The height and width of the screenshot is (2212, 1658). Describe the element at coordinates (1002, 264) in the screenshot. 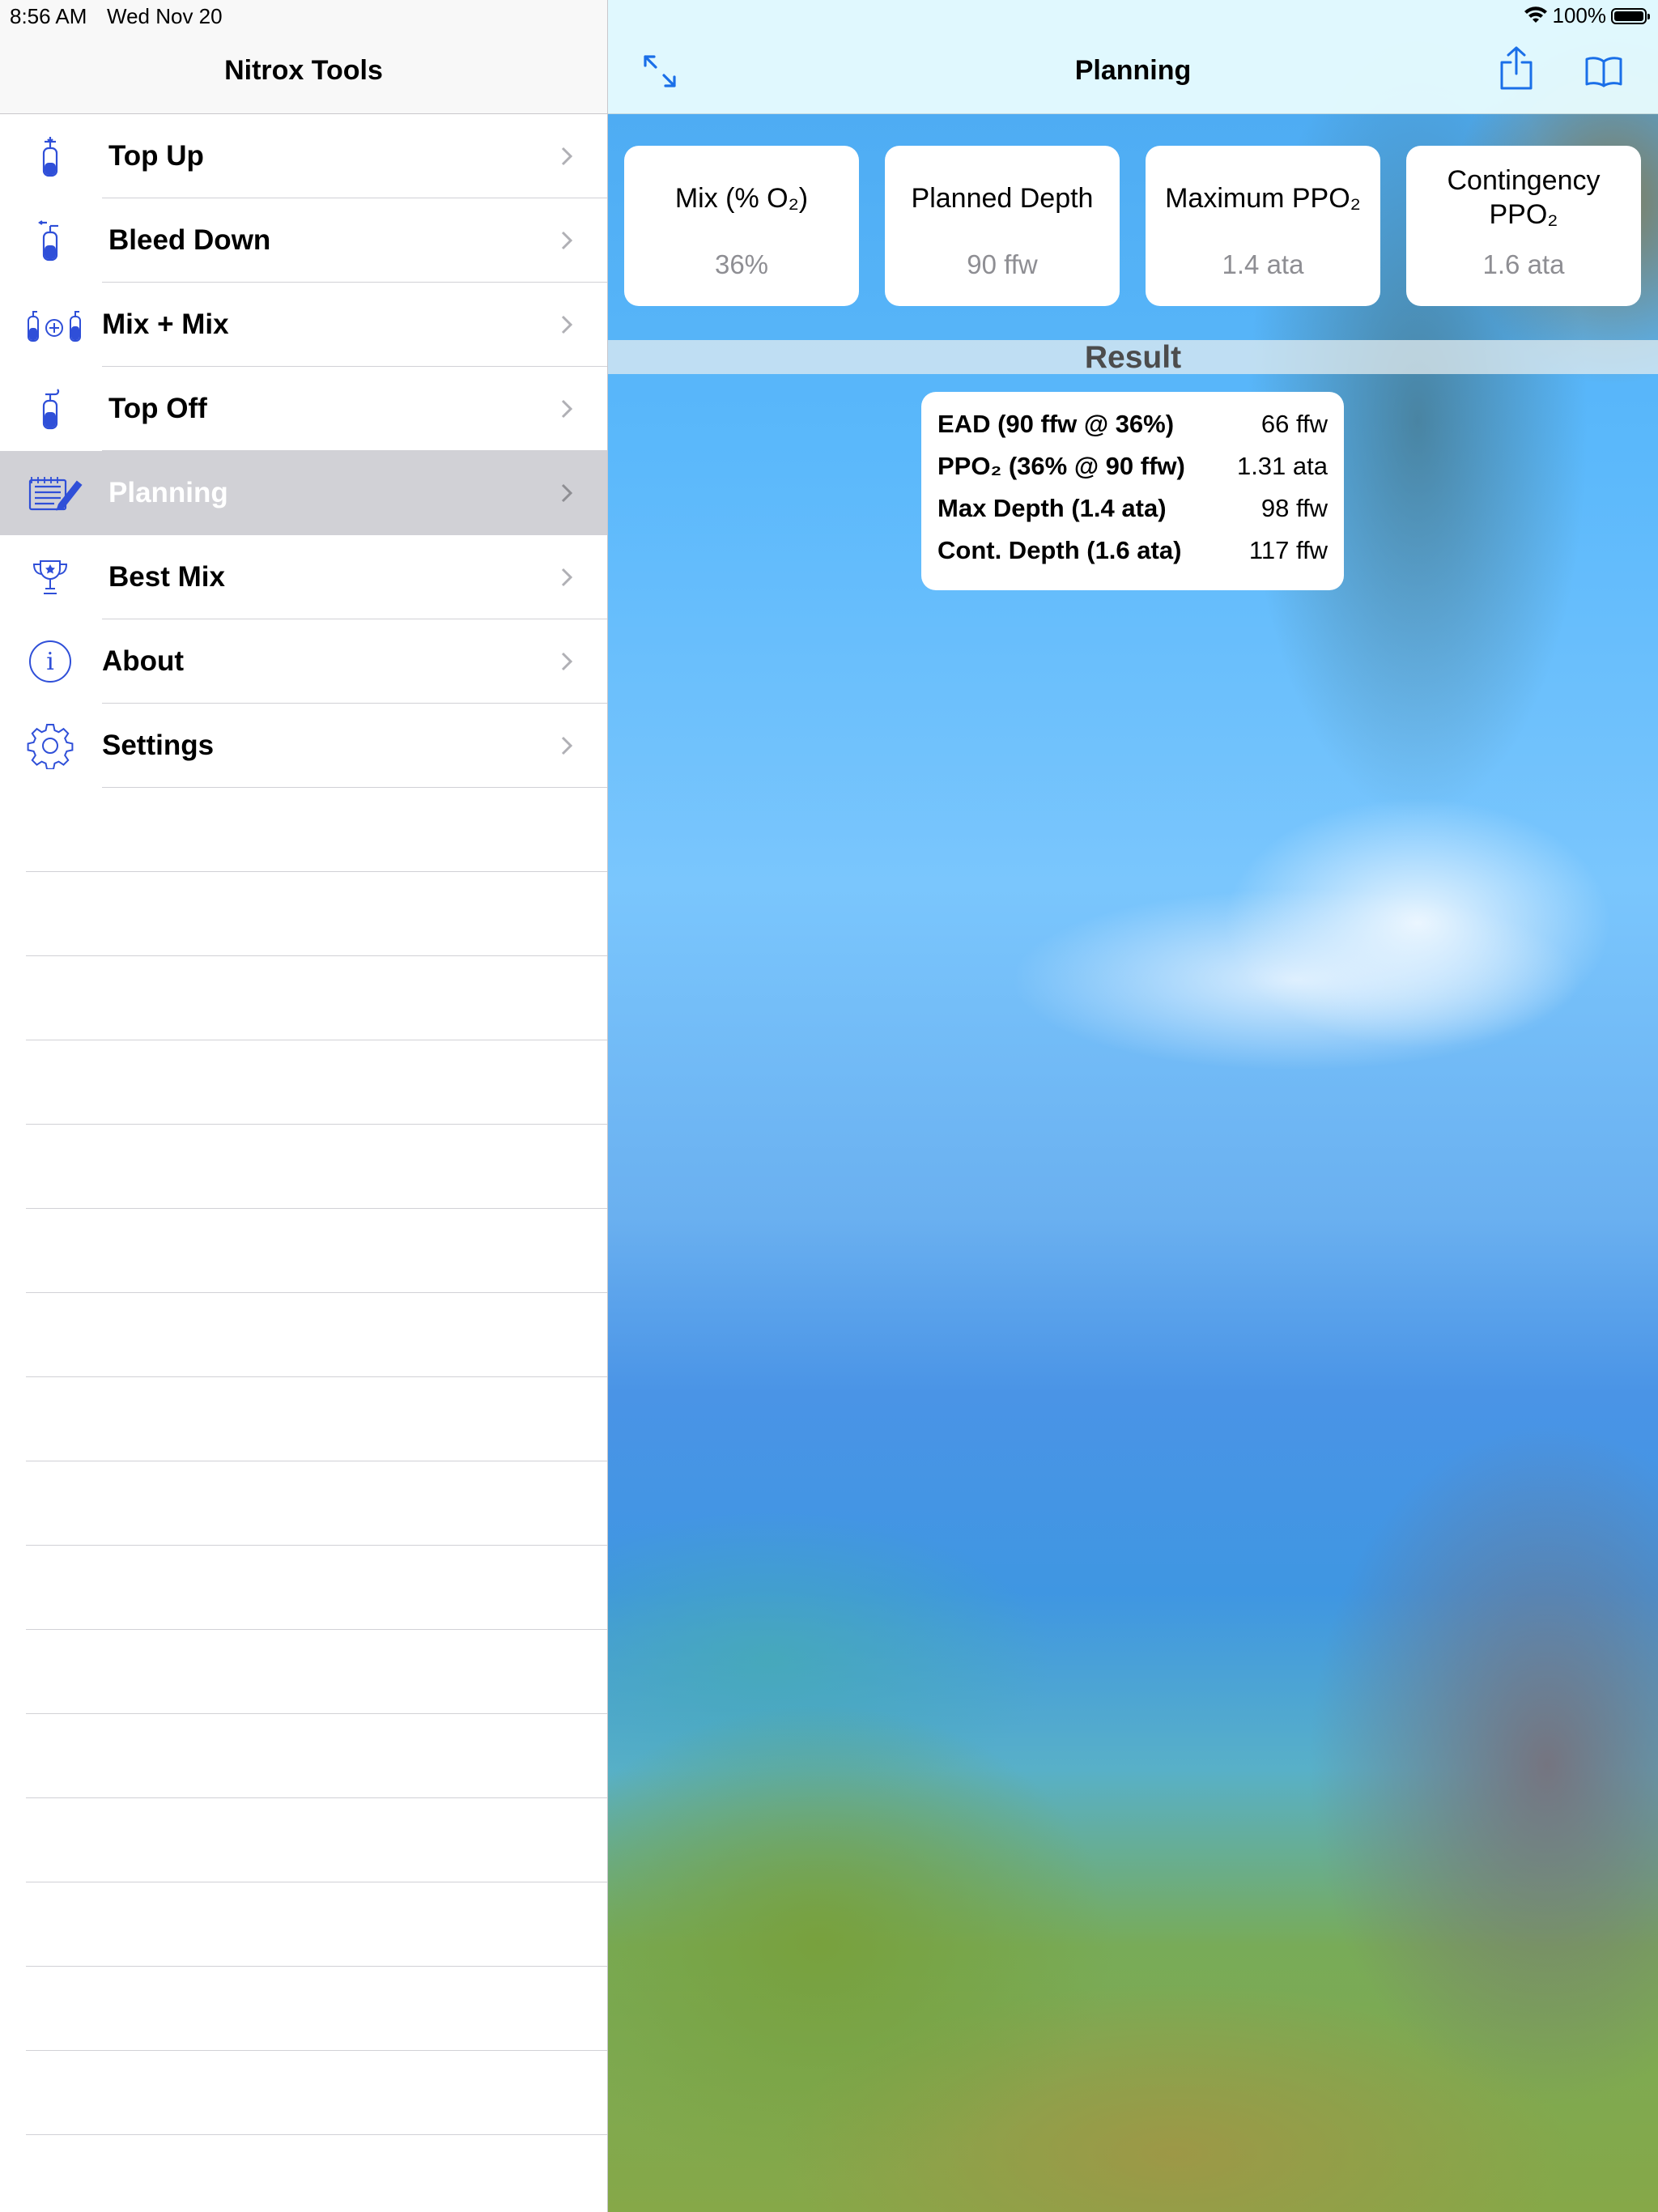

I see `card-value: 90 ffw` at that location.